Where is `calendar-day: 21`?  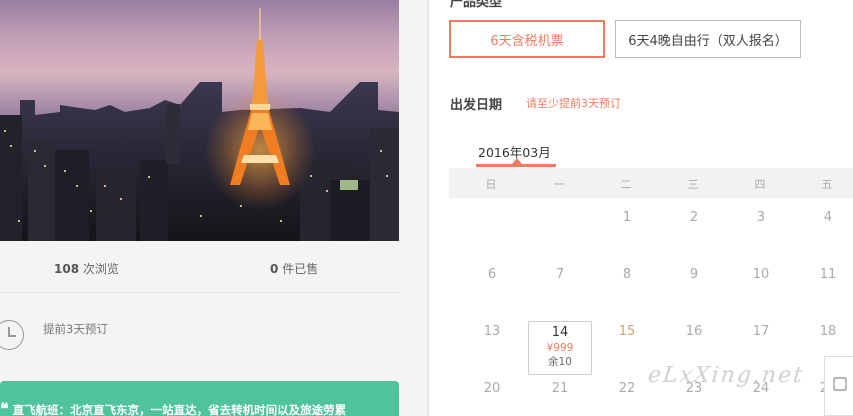 calendar-day: 21 is located at coordinates (560, 388).